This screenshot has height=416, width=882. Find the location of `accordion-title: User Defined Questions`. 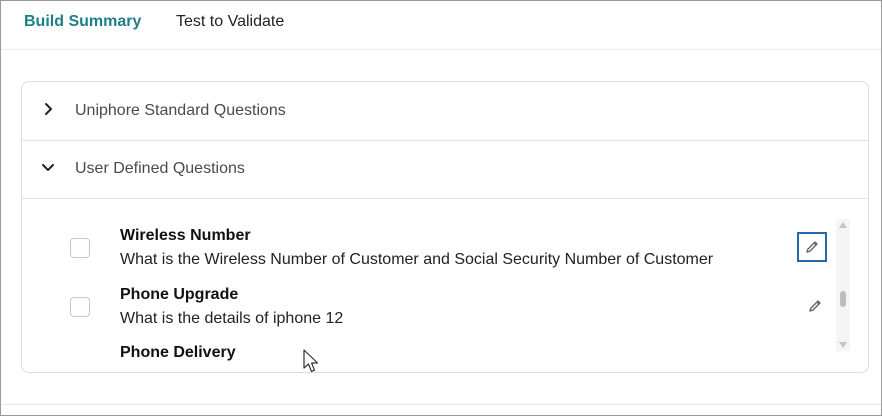

accordion-title: User Defined Questions is located at coordinates (160, 168).